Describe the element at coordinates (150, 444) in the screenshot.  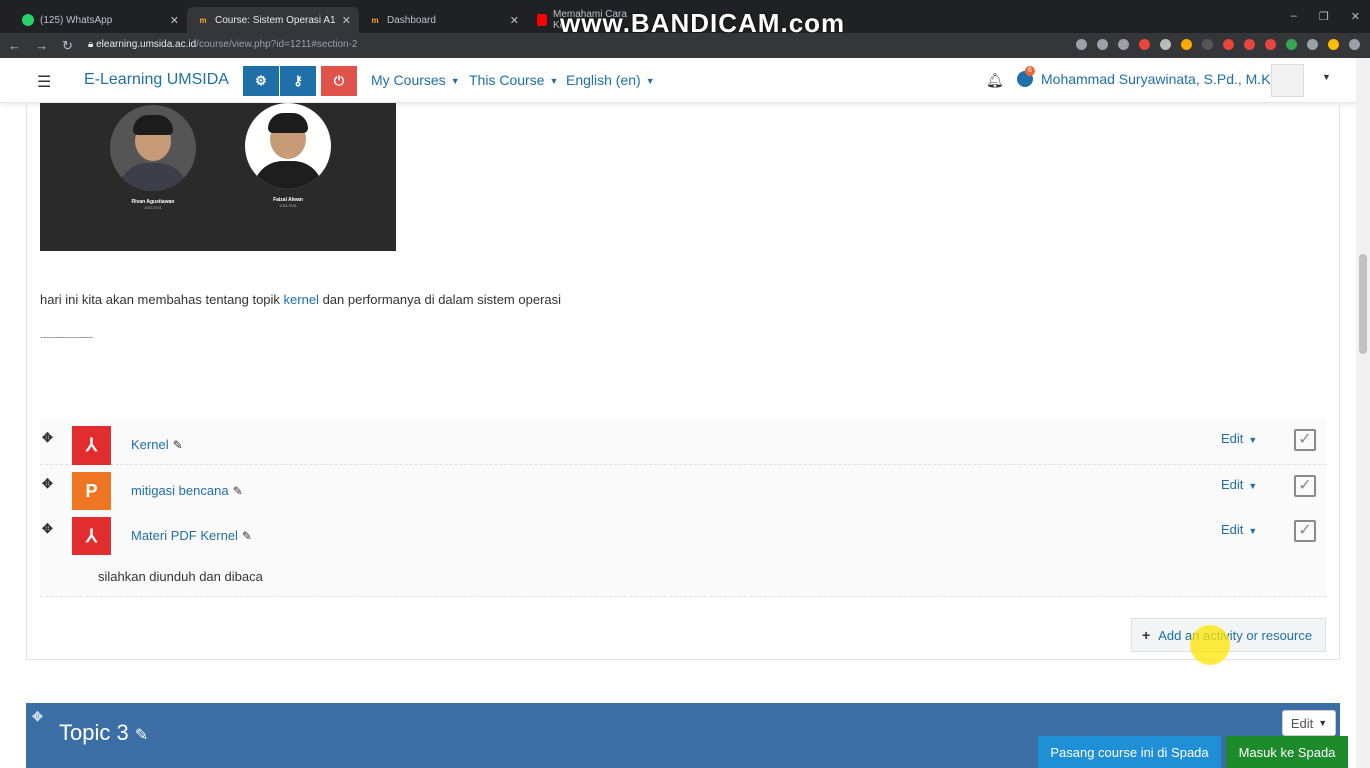
I see `activity-name: Kernel` at that location.